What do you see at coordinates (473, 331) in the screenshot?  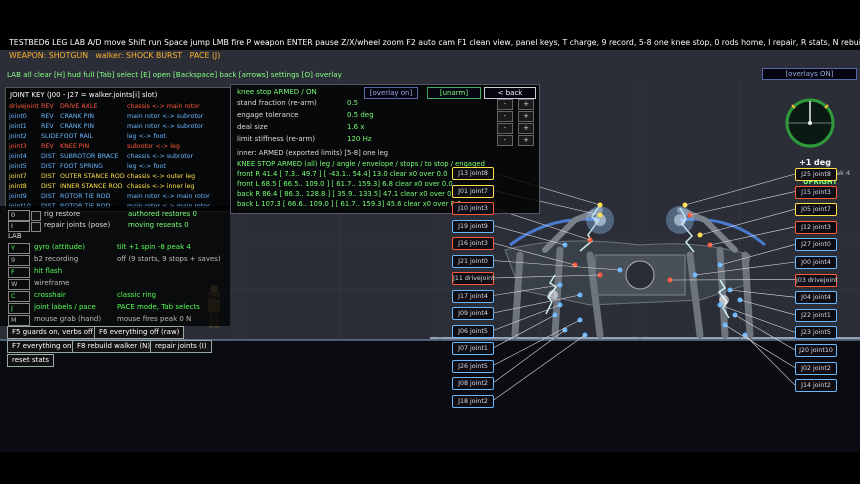 I see `joint-label: J06 joint5` at bounding box center [473, 331].